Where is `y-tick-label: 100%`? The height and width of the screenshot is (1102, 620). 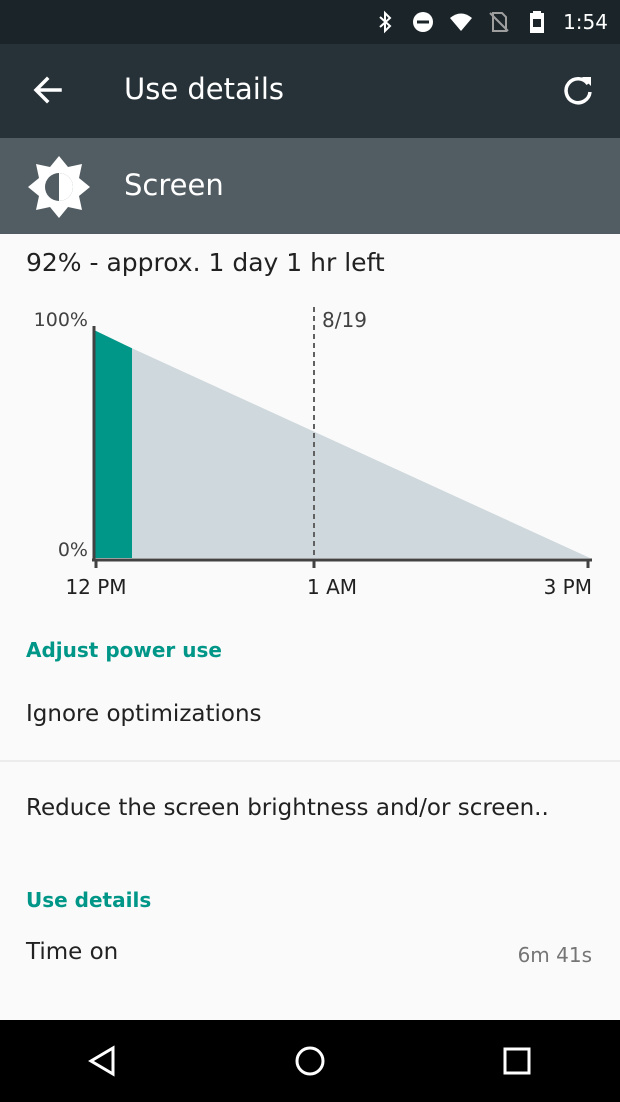
y-tick-label: 100% is located at coordinates (61, 320).